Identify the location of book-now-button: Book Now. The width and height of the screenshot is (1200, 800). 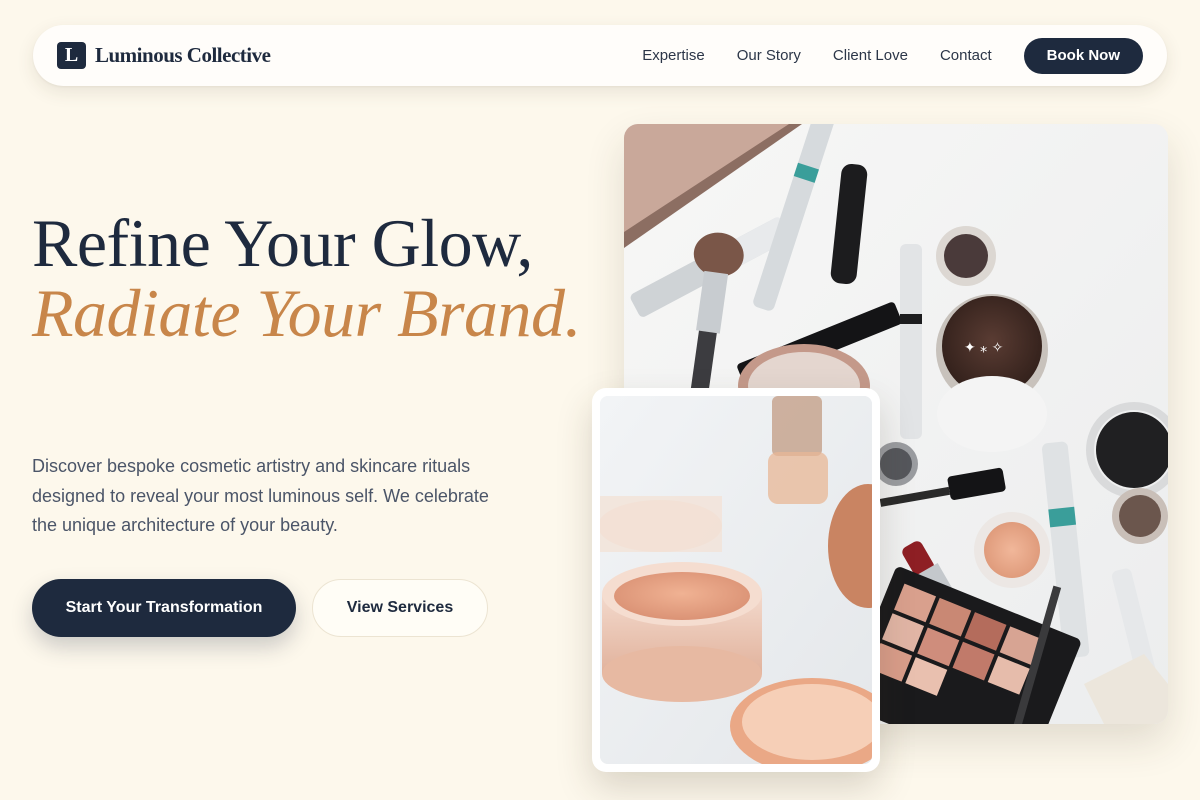
(1083, 55).